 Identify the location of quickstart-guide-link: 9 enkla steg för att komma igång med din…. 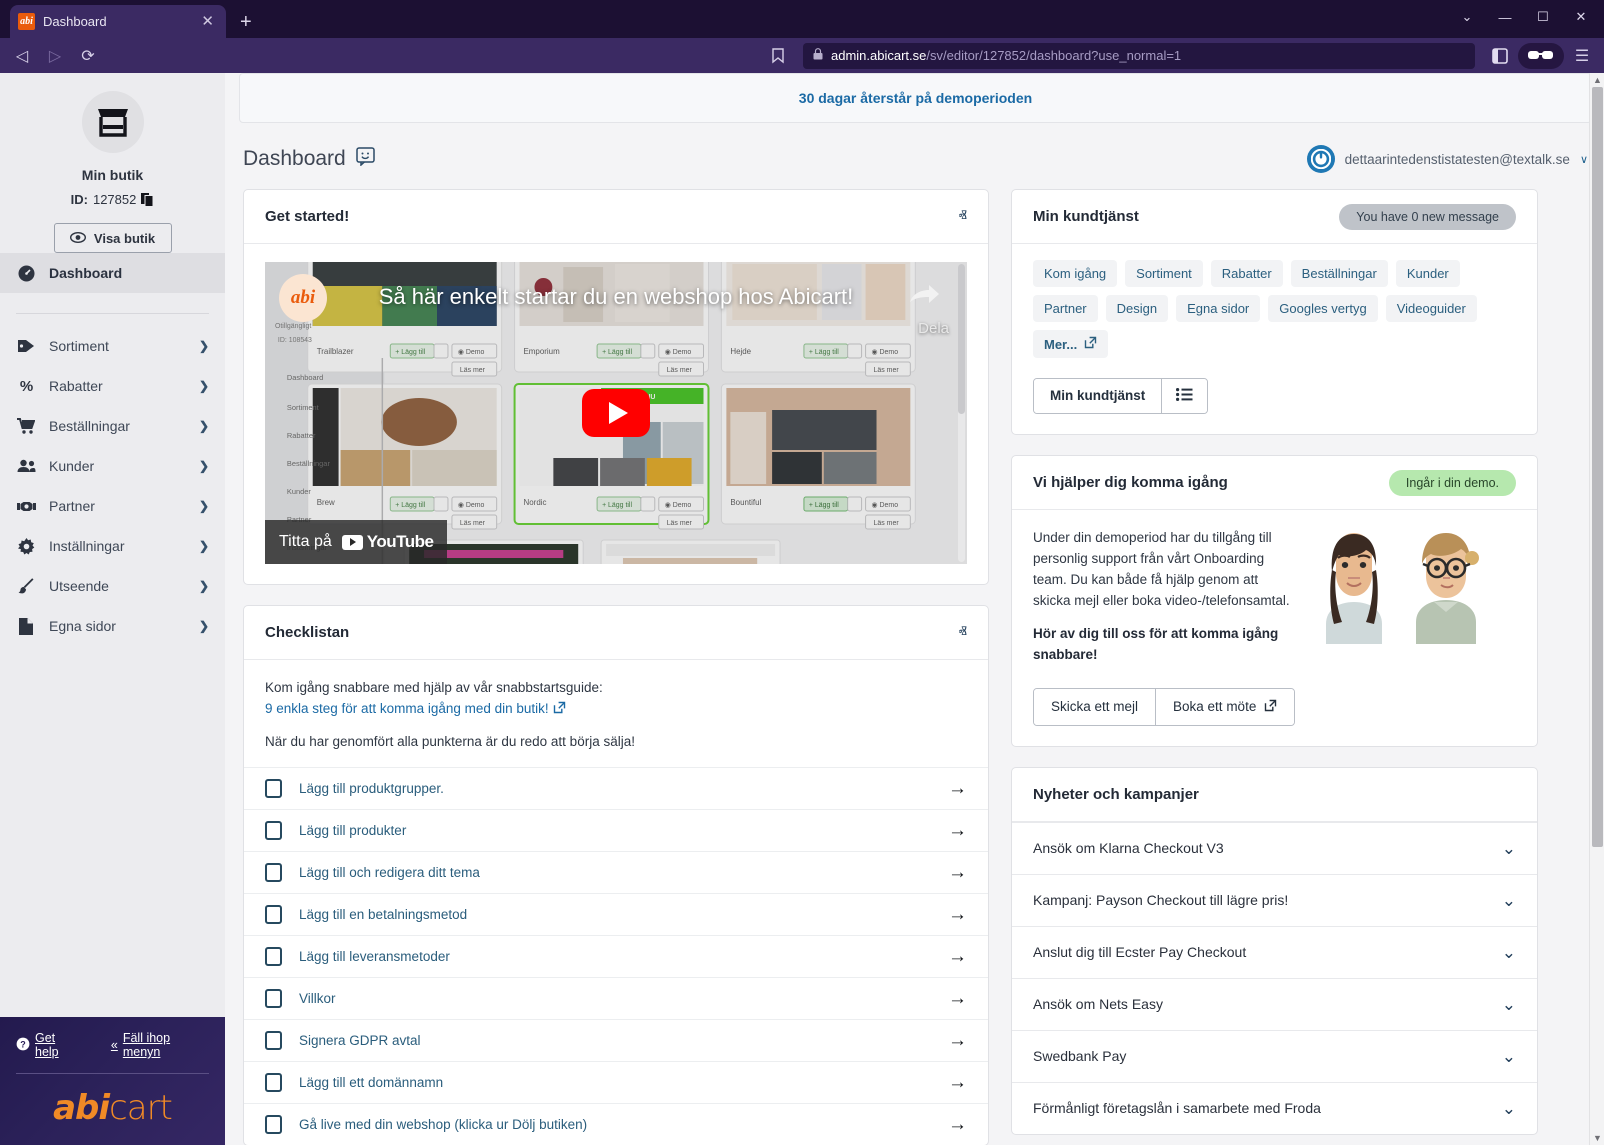
(415, 709).